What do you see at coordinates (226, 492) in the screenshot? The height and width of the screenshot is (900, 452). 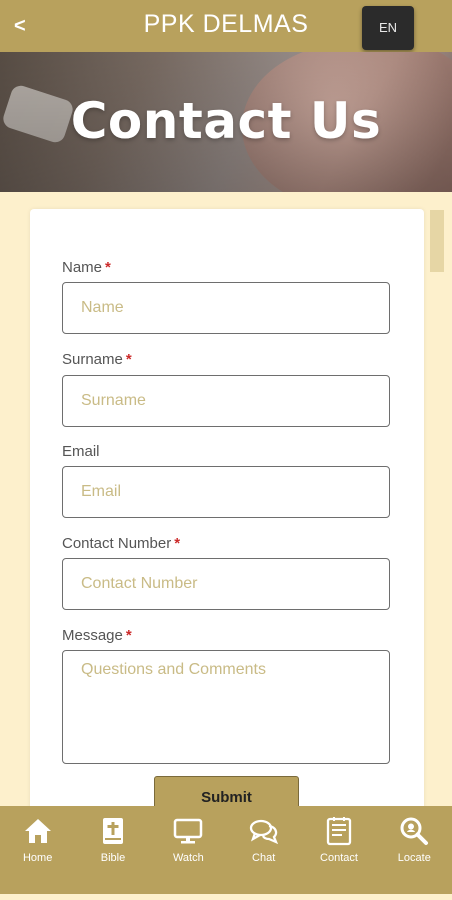 I see `email-field` at bounding box center [226, 492].